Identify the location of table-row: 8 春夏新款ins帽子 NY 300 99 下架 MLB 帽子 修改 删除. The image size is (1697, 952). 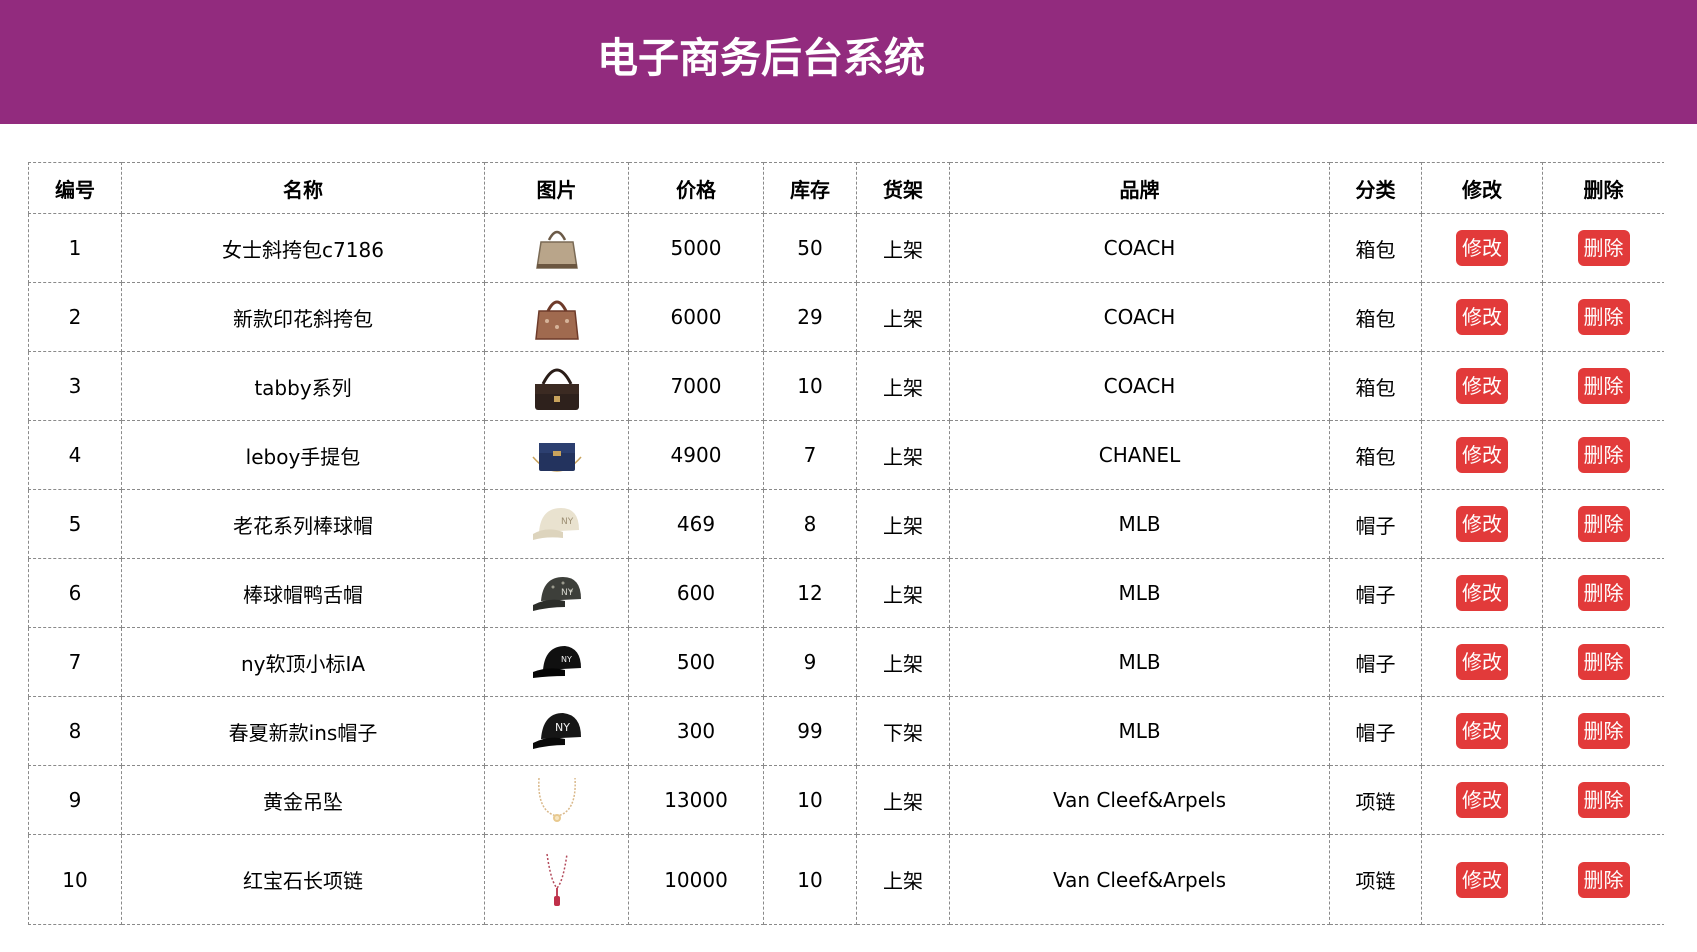
(846, 731).